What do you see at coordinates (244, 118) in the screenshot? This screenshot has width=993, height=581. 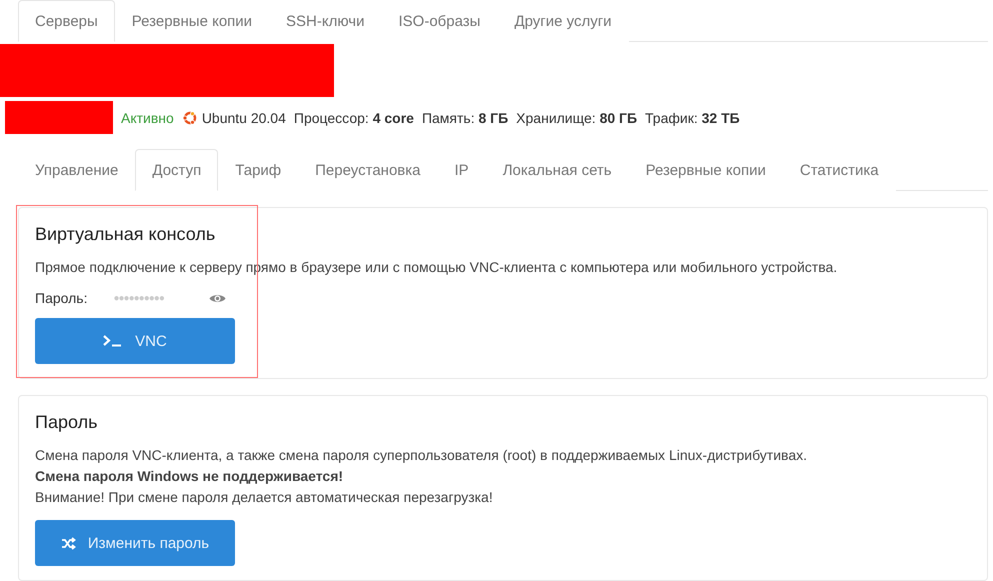 I see `os-label: Ubuntu 20.04` at bounding box center [244, 118].